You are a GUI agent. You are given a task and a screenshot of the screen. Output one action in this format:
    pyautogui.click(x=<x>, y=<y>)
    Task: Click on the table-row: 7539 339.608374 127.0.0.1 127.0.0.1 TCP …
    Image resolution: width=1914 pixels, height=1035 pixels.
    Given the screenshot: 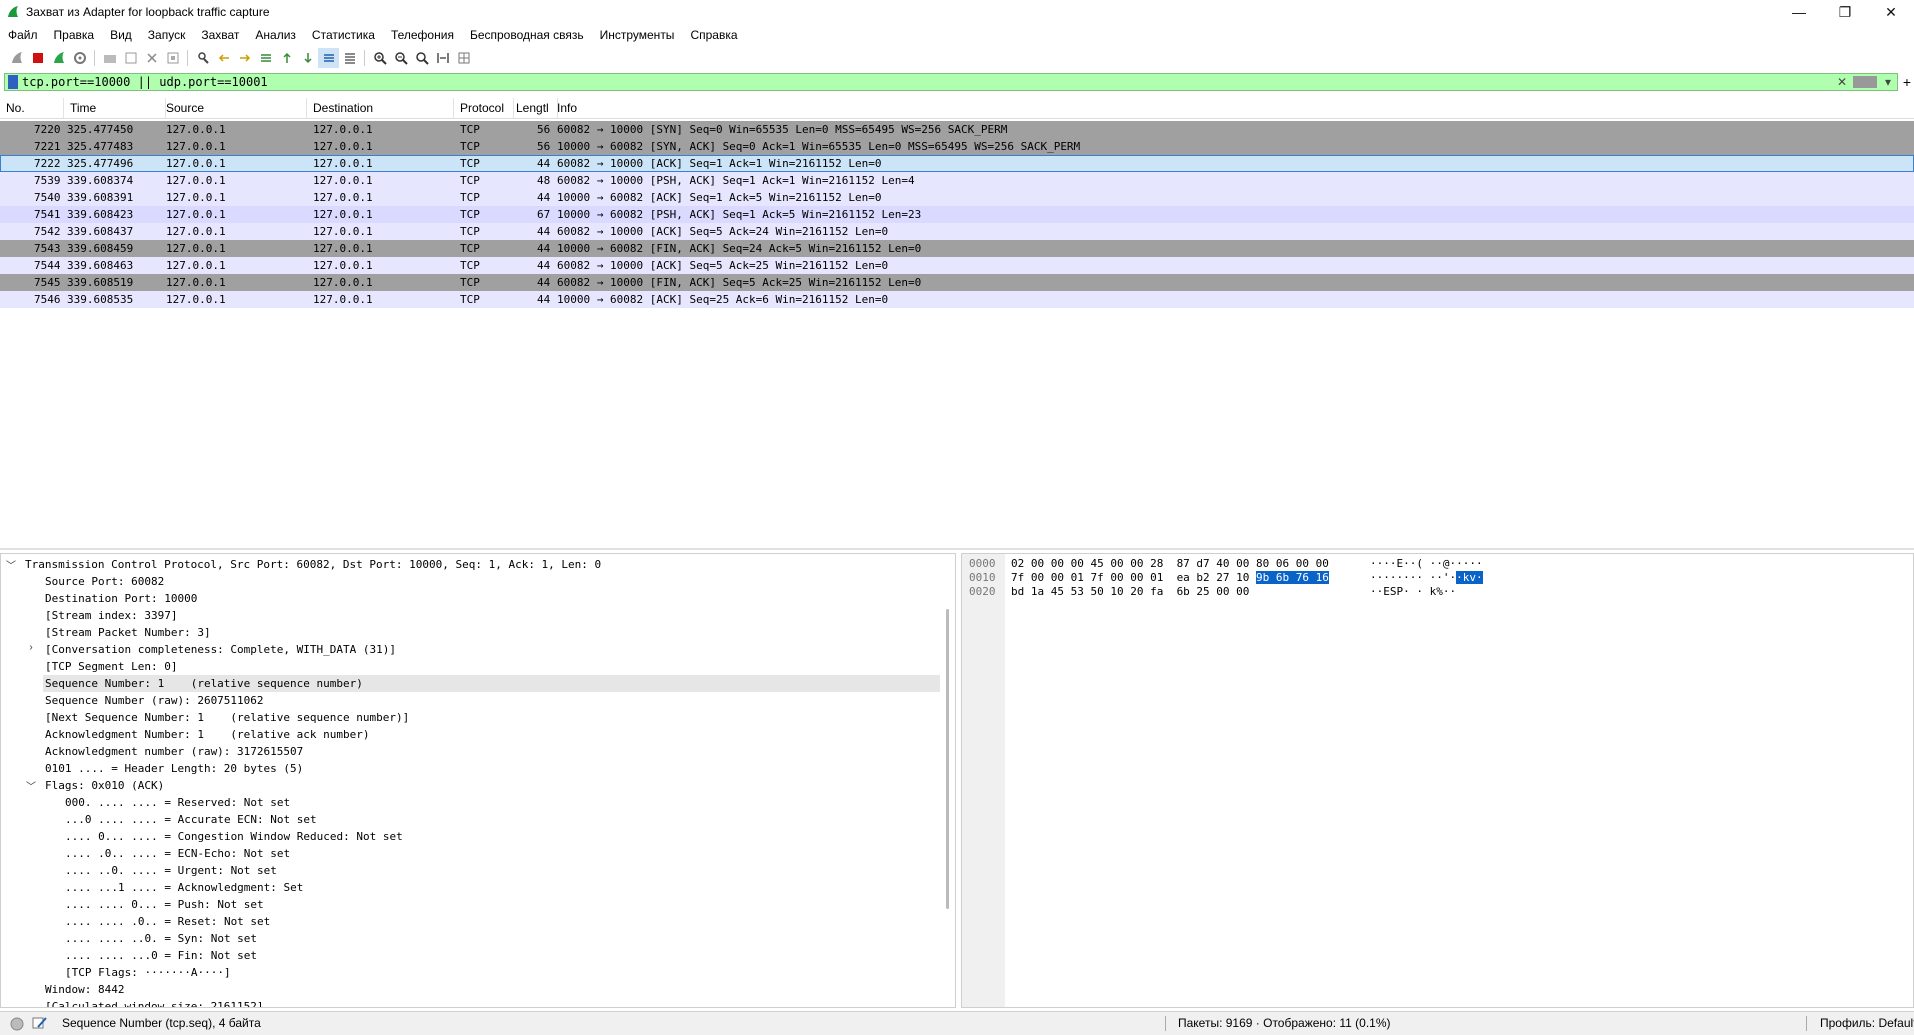 What is the action you would take?
    pyautogui.click(x=957, y=180)
    